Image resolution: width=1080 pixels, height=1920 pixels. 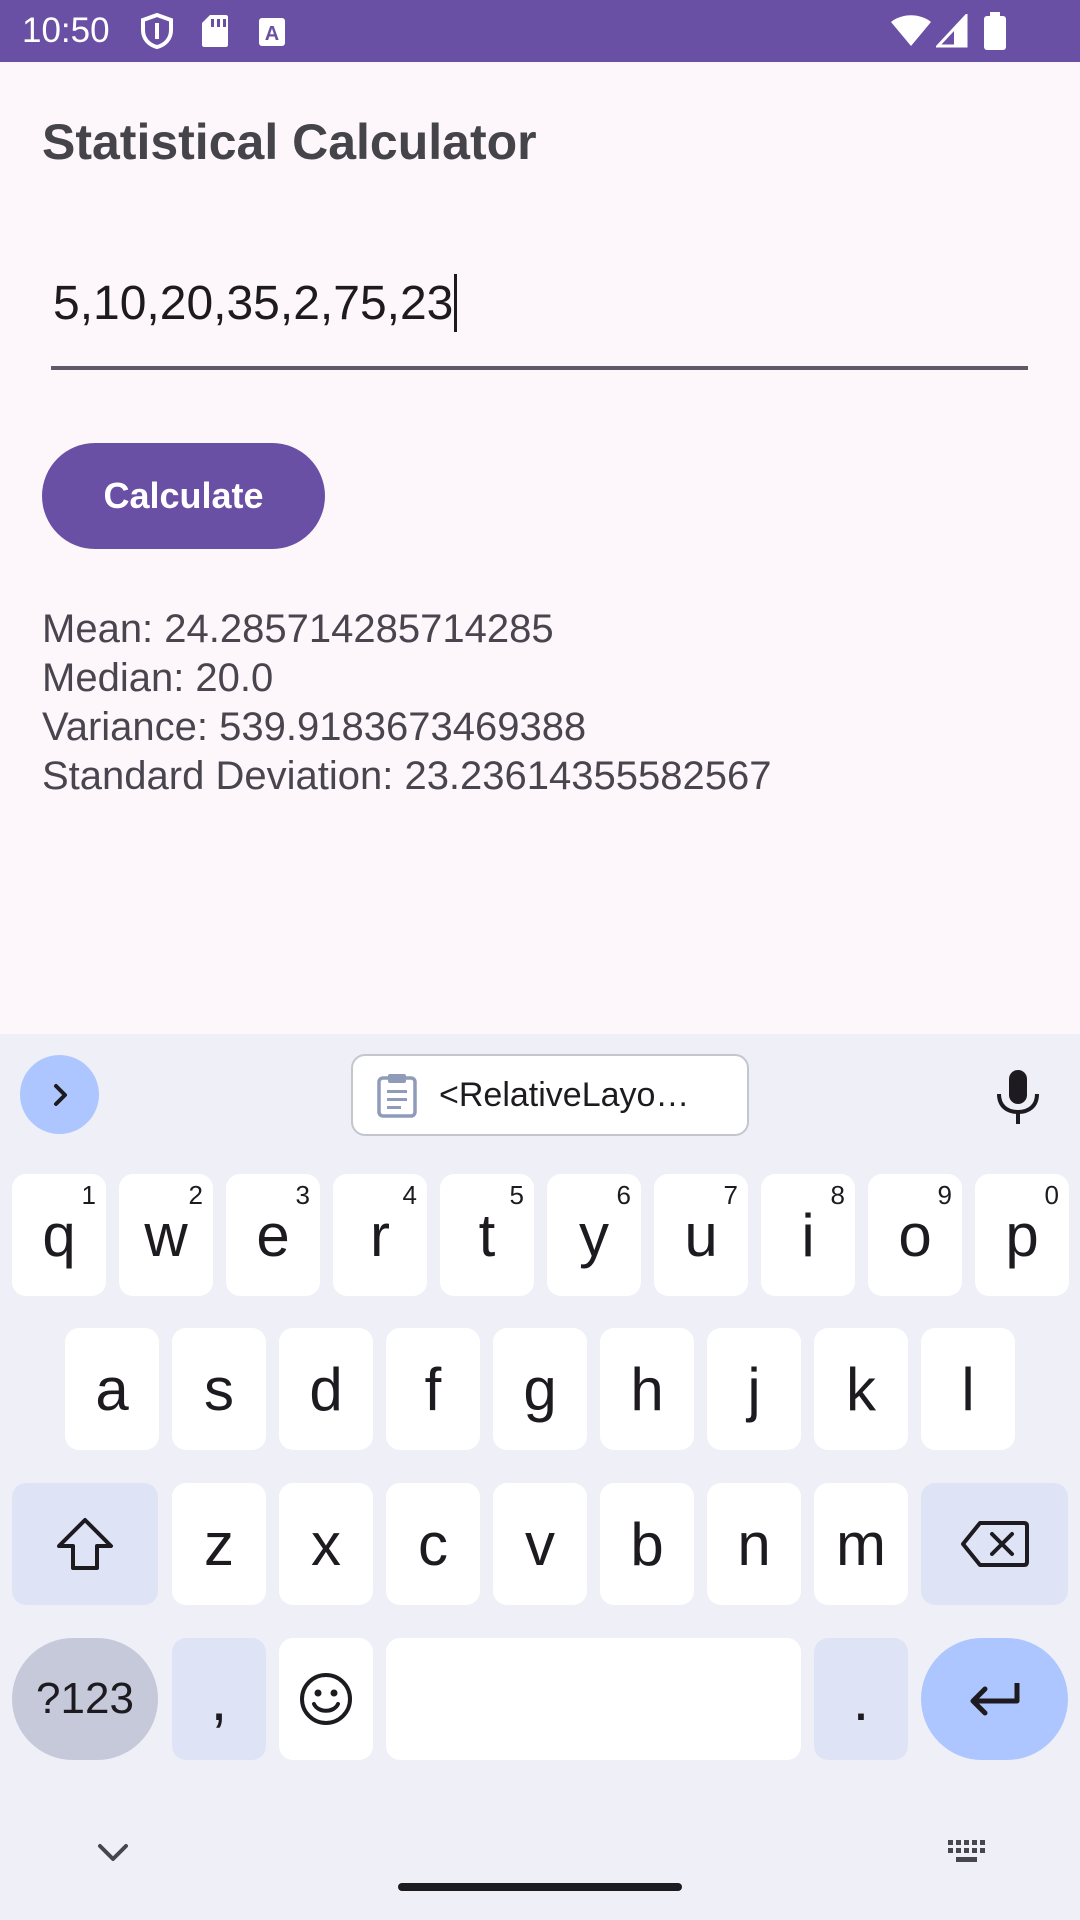 I want to click on key-v: v, so click(x=540, y=1544).